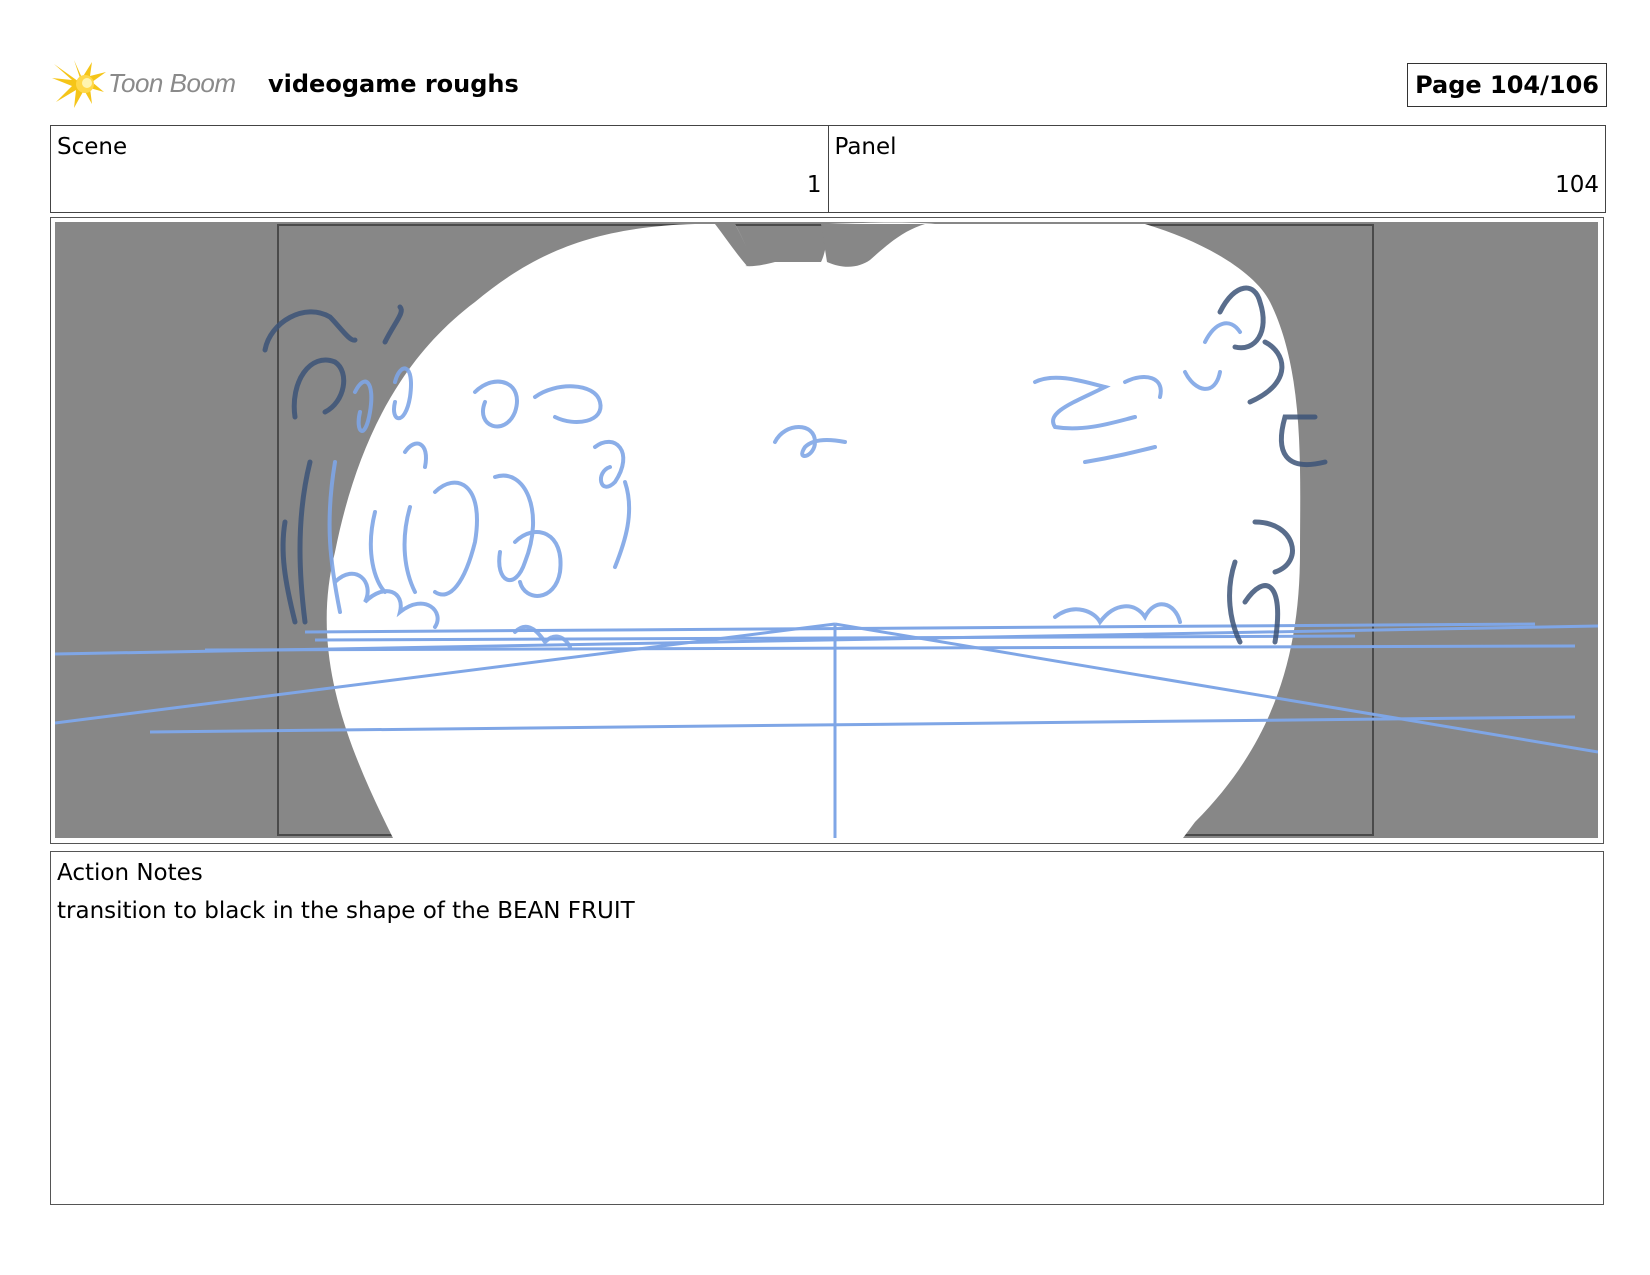 This screenshot has height=1275, width=1650. Describe the element at coordinates (130, 873) in the screenshot. I see `action-notes-label: Action Notes` at that location.